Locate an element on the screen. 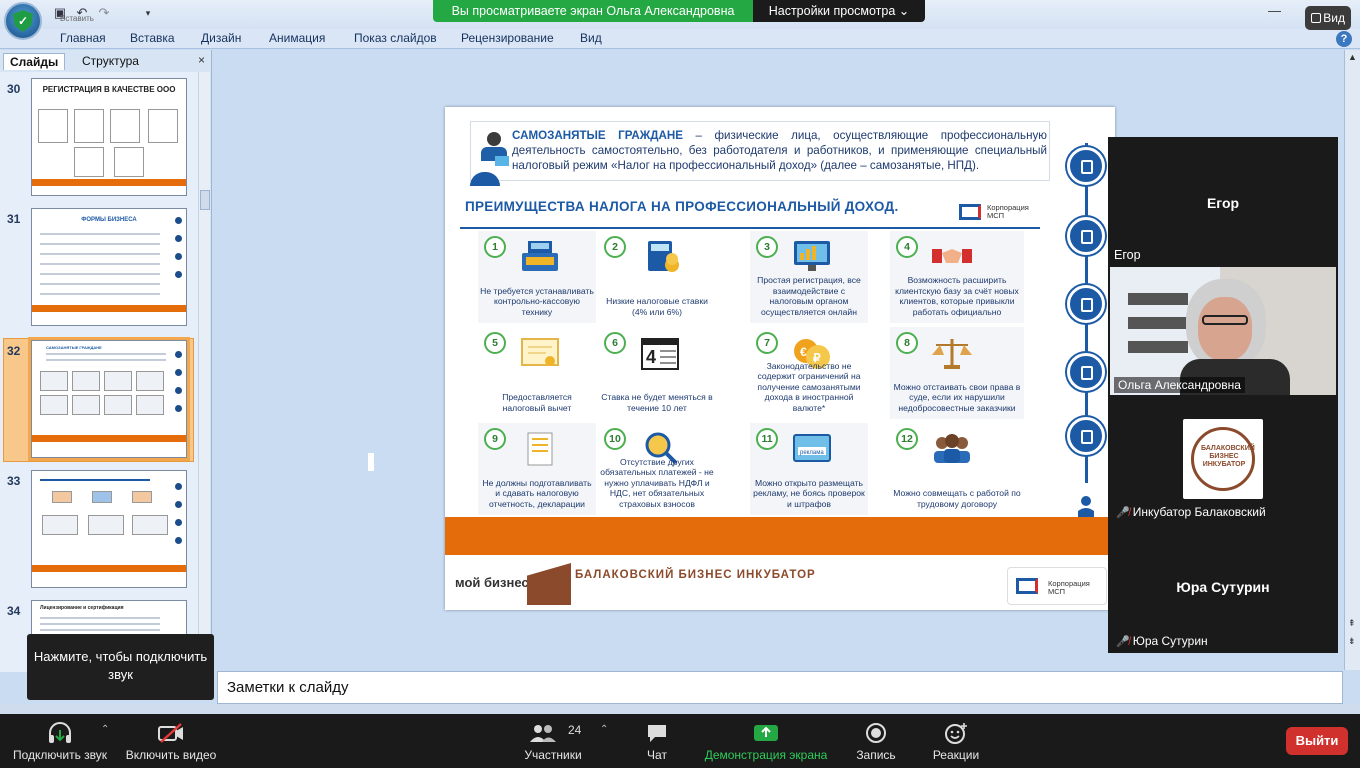 Image resolution: width=1360 pixels, height=768 pixels. start-video-label: Включить видео is located at coordinates (171, 755).